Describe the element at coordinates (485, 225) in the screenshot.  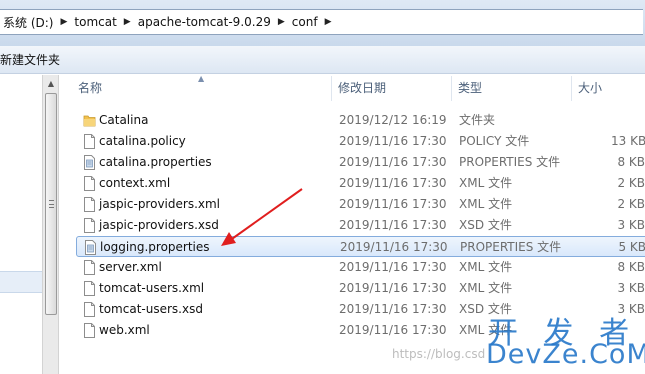
I see `file-type: XSD 文件` at that location.